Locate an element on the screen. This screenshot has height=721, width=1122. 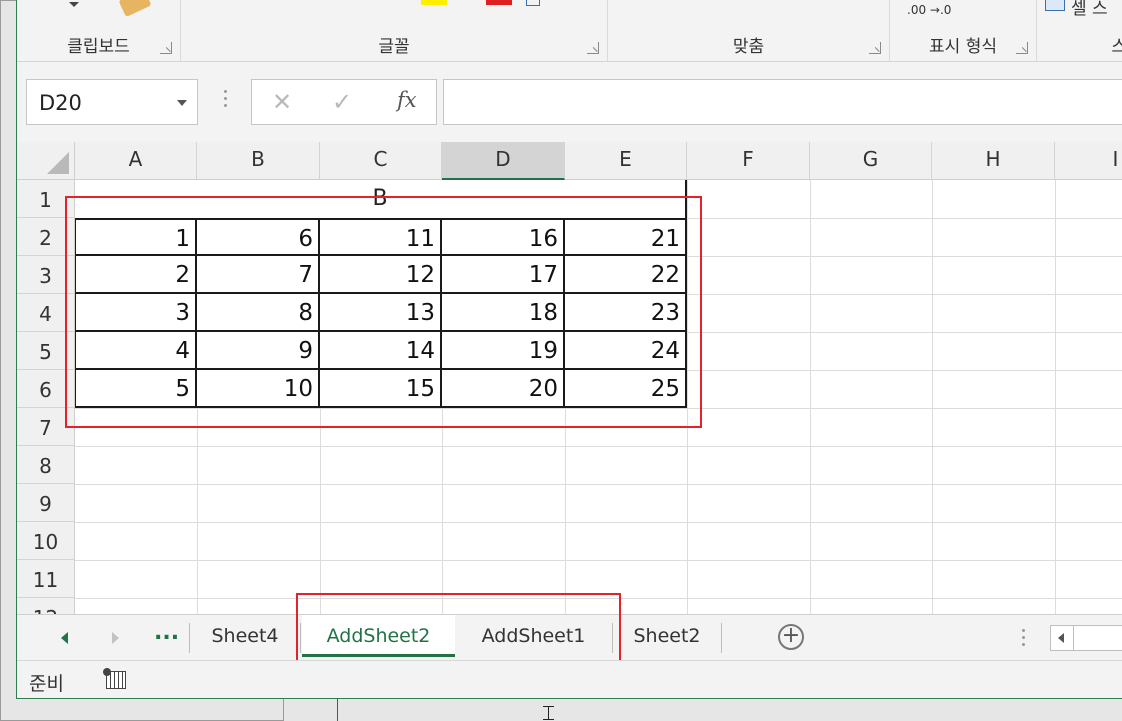
cell-style-label: 셀 스 is located at coordinates (1089, 9).